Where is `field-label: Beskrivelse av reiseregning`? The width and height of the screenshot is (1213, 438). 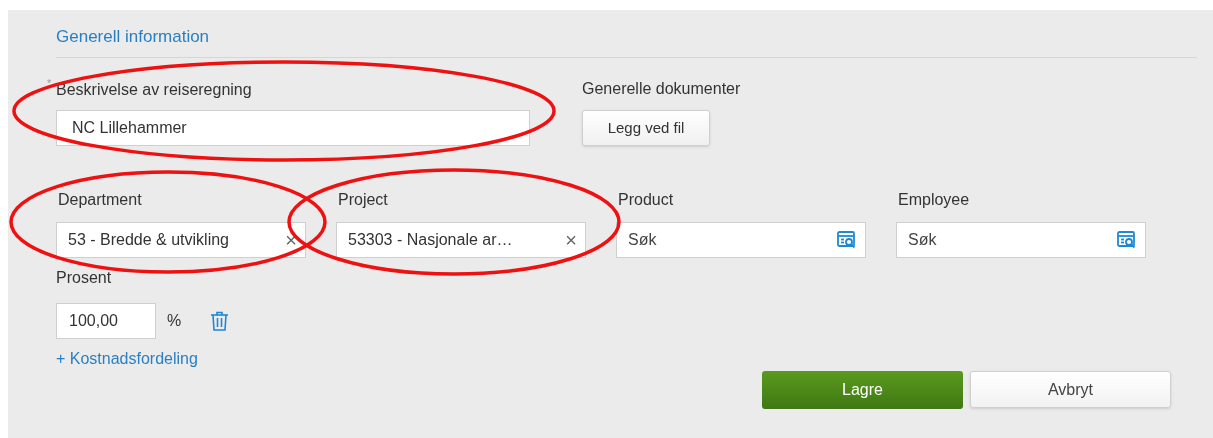 field-label: Beskrivelse av reiseregning is located at coordinates (154, 89).